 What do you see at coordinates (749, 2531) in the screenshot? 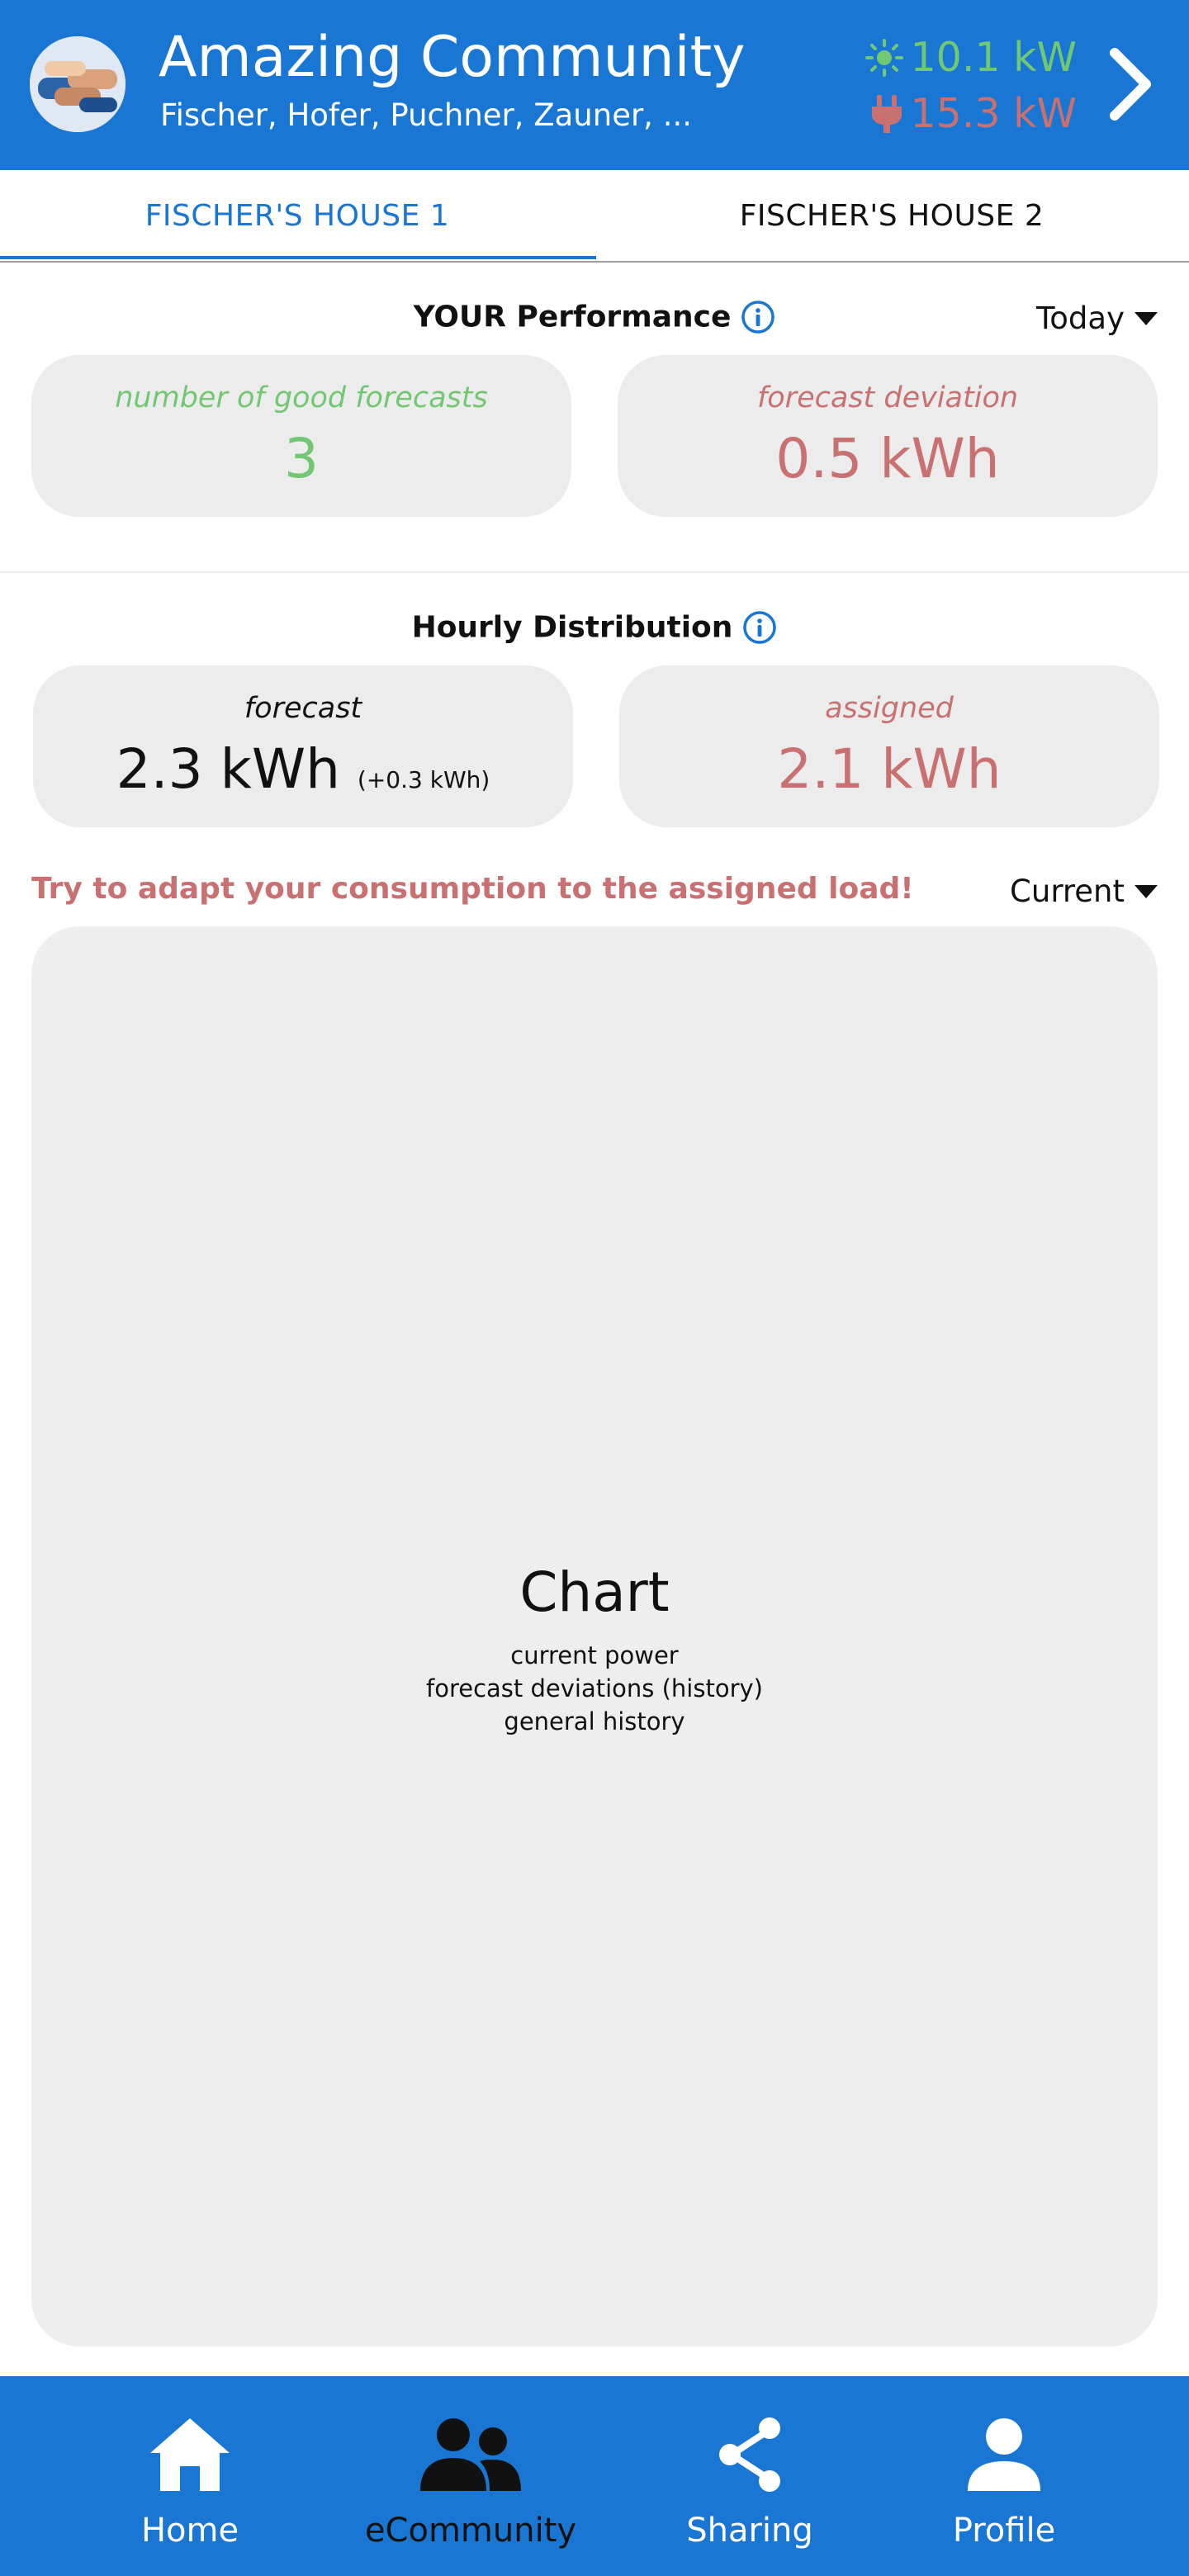
I see `nav-sharing-label: Sharing` at bounding box center [749, 2531].